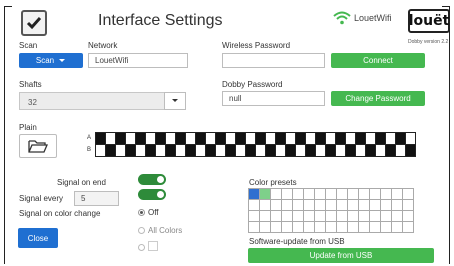 This screenshot has width=454, height=266. Describe the element at coordinates (92, 101) in the screenshot. I see `shafts-select: 32` at that location.